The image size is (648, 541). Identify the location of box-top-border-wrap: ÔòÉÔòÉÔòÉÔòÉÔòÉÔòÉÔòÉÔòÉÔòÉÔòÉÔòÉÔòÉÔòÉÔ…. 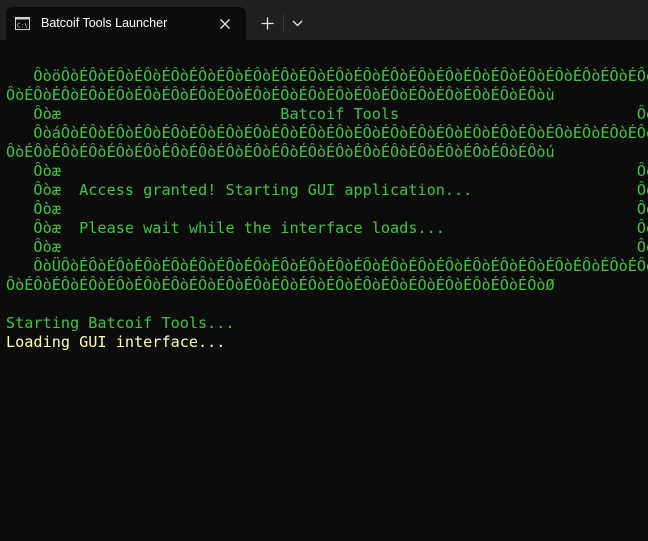
(280, 95).